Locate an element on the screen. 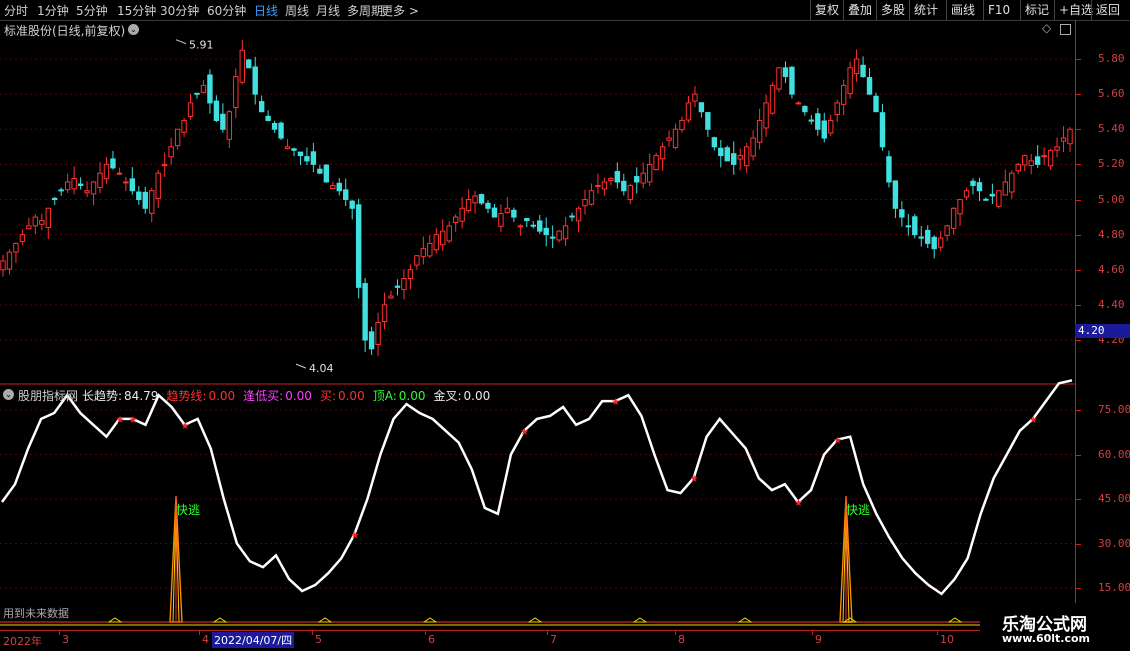 Image resolution: width=1130 pixels, height=651 pixels. watermark-url: www.60lt.com is located at coordinates (1046, 638).